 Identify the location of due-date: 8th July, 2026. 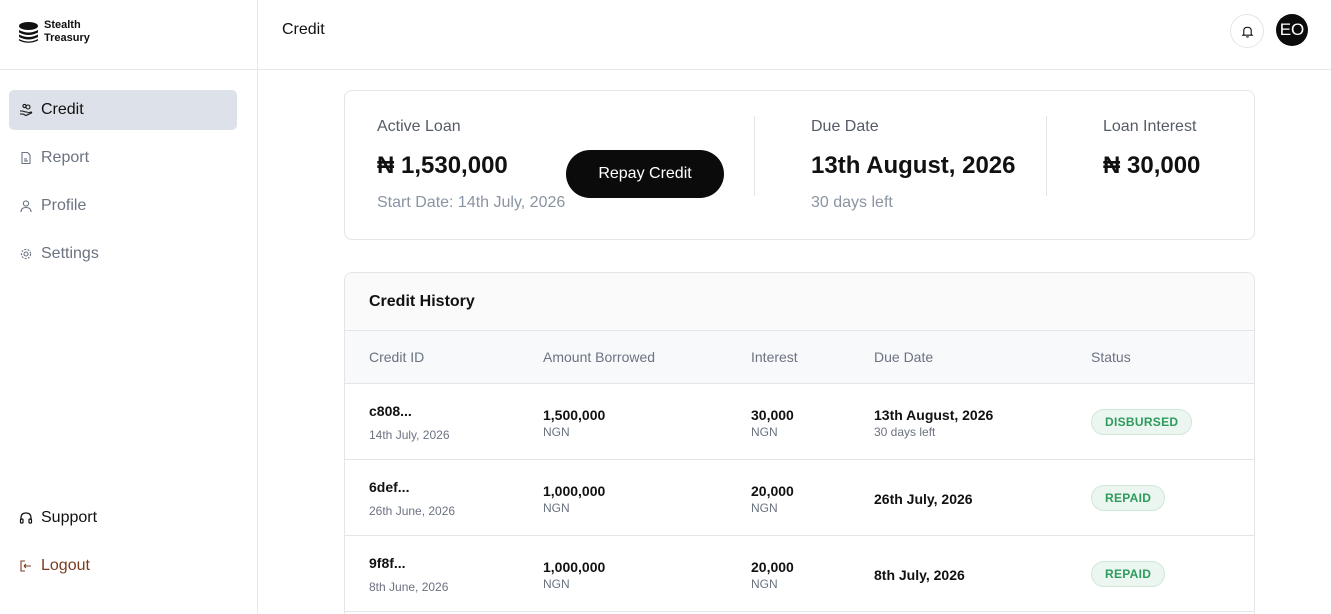
(919, 575).